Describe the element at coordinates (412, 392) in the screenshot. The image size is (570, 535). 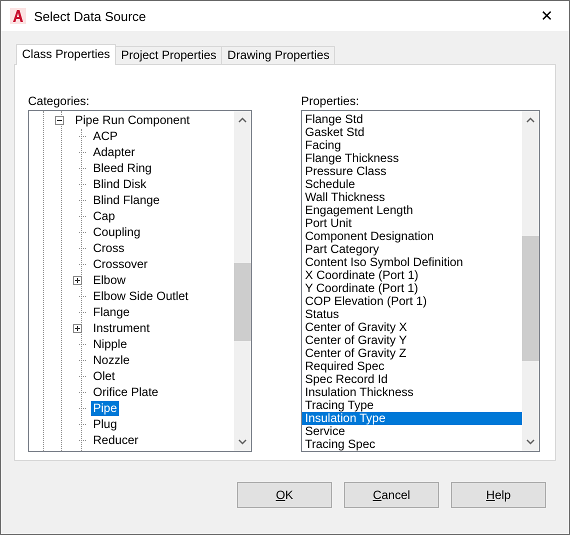
I see `list-item: Insulation Thickness` at that location.